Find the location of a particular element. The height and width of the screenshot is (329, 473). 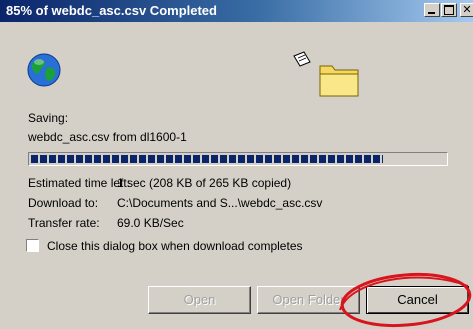

open-folder-button: Open Folder is located at coordinates (308, 300).